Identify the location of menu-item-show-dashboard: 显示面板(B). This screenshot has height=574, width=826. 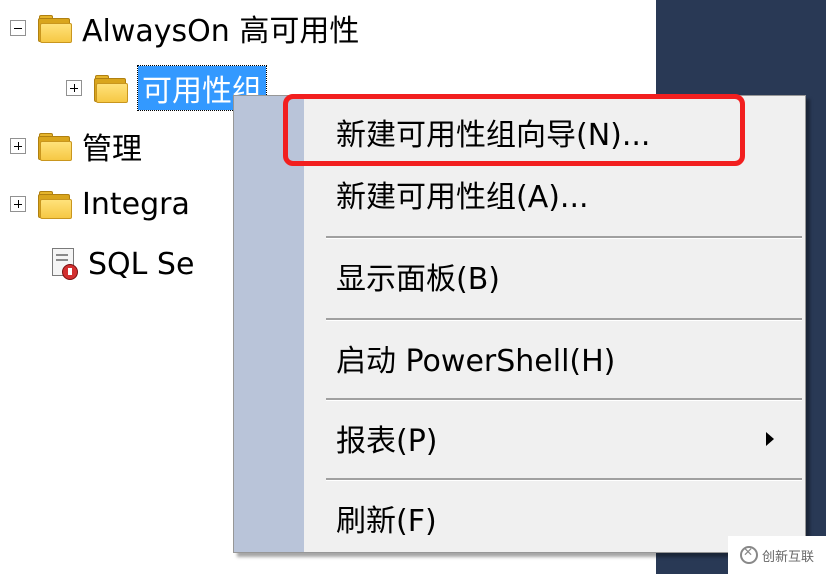
(554, 276).